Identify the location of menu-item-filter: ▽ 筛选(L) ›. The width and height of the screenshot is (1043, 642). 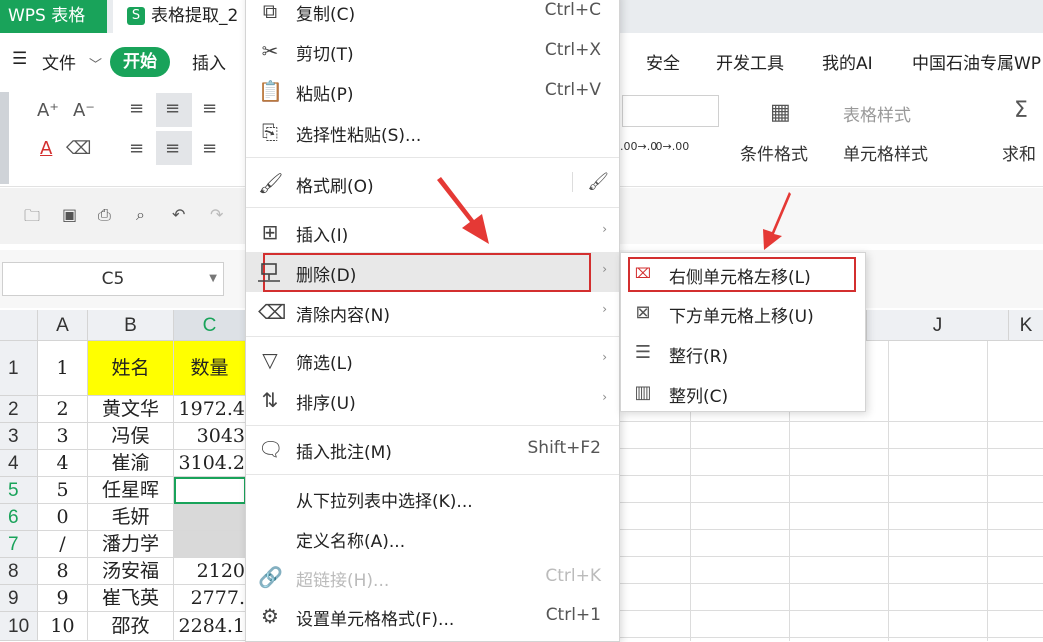
(432, 360).